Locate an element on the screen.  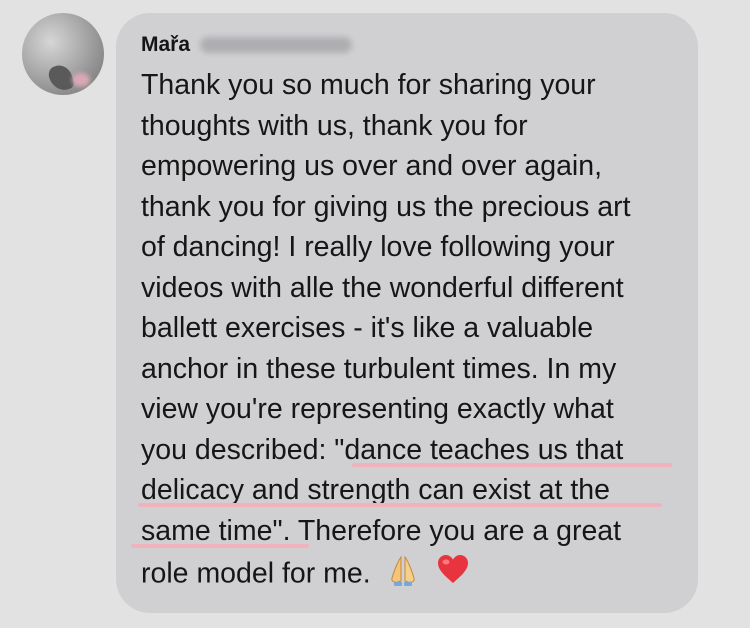
avatar is located at coordinates (63, 54).